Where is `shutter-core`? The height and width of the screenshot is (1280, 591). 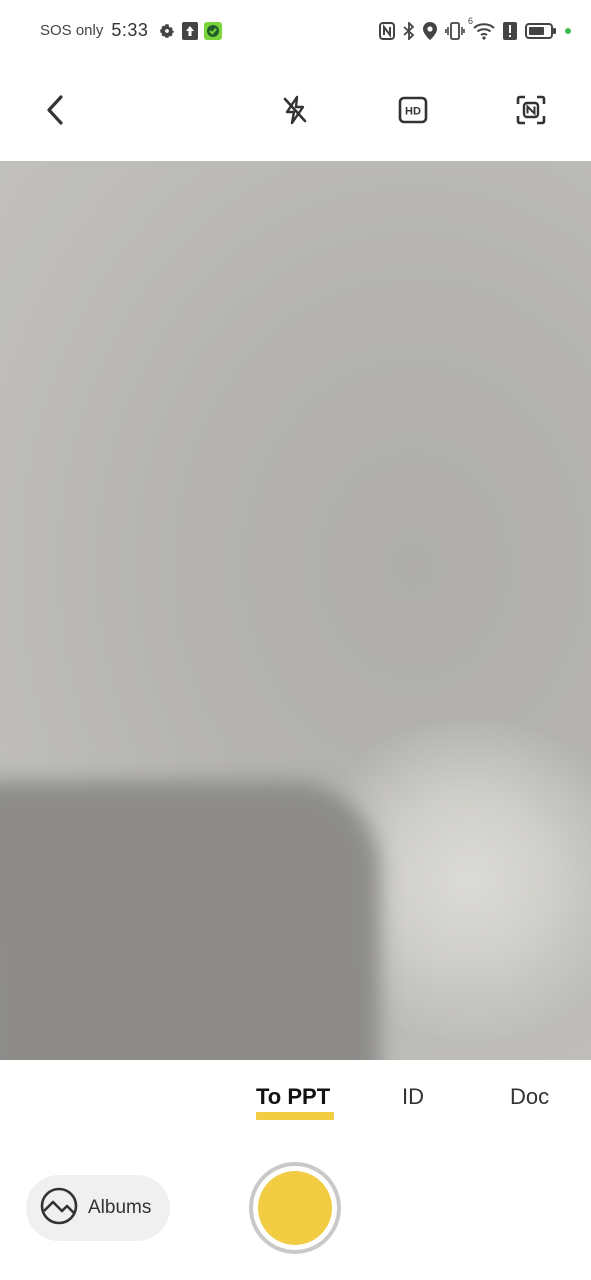 shutter-core is located at coordinates (295, 1208).